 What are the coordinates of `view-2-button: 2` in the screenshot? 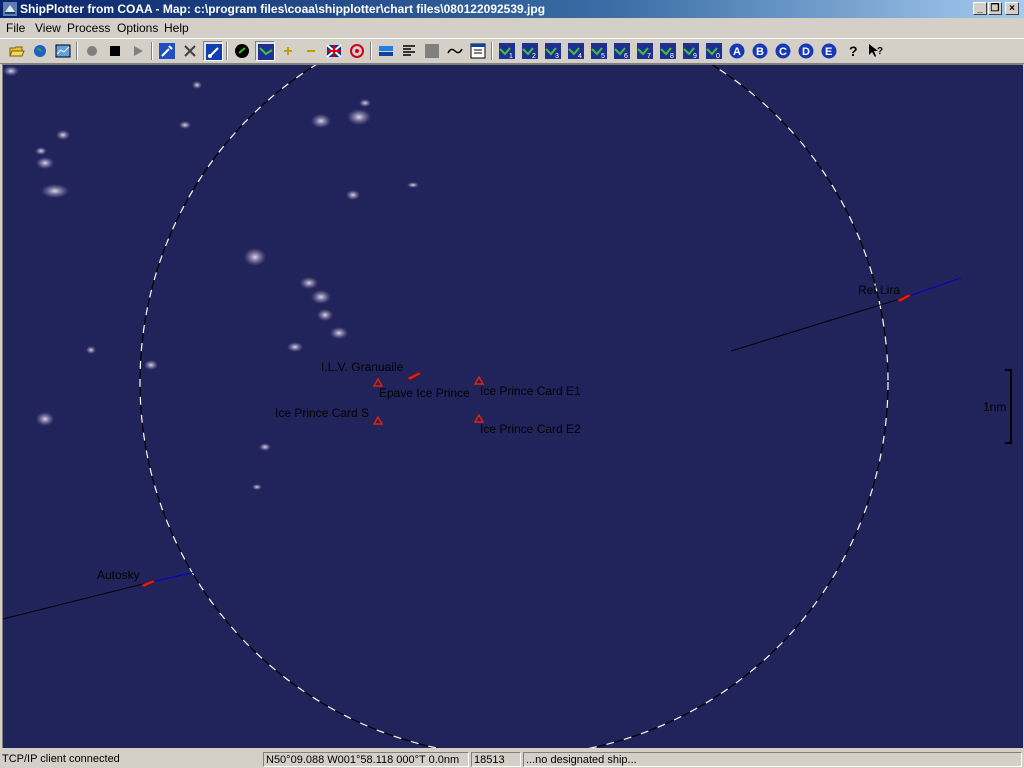 It's located at (530, 51).